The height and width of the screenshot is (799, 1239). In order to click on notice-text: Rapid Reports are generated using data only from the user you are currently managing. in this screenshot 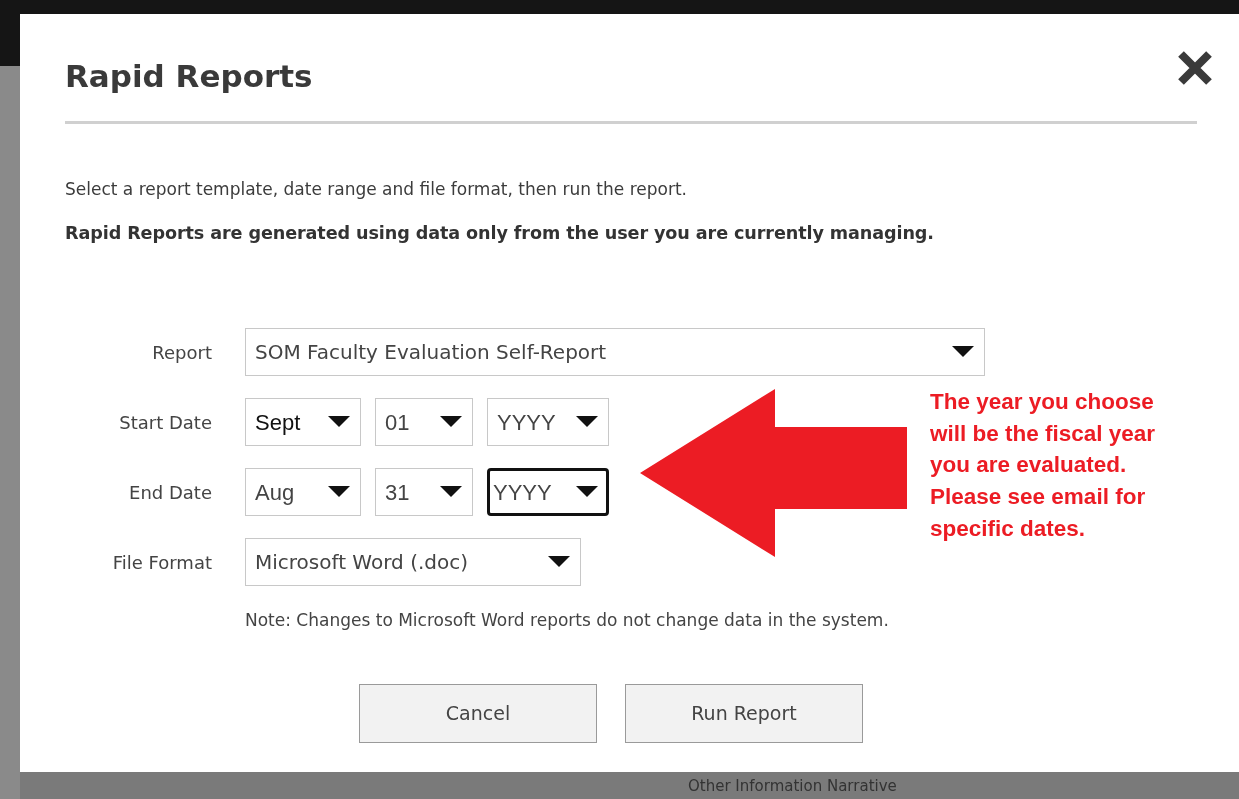, I will do `click(500, 233)`.